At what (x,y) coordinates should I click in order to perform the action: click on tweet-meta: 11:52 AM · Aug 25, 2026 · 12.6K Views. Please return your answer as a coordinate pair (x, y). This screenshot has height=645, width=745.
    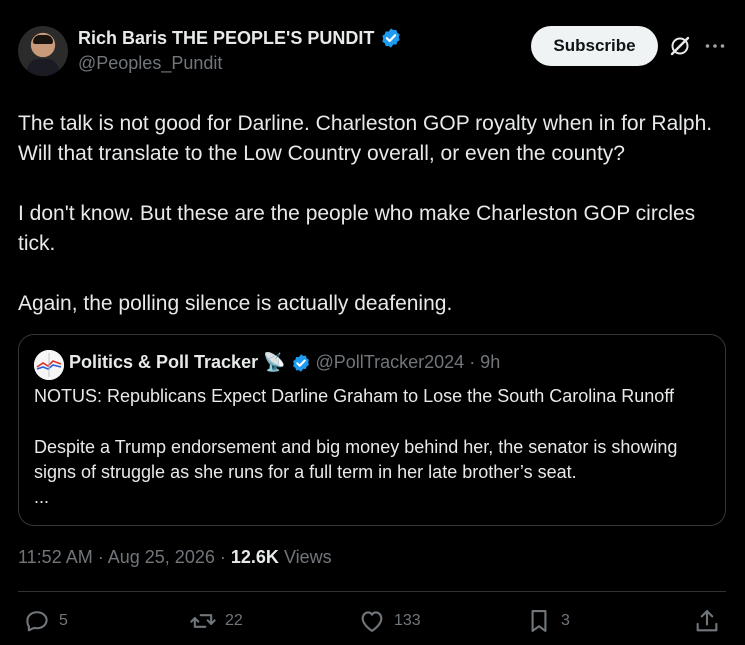
    Looking at the image, I should click on (175, 557).